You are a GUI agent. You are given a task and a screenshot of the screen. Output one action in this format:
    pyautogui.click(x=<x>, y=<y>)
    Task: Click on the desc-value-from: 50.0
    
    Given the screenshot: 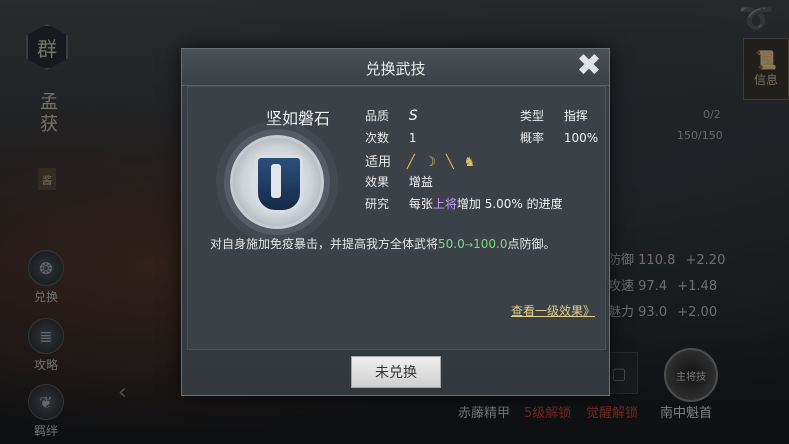 What is the action you would take?
    pyautogui.click(x=451, y=244)
    